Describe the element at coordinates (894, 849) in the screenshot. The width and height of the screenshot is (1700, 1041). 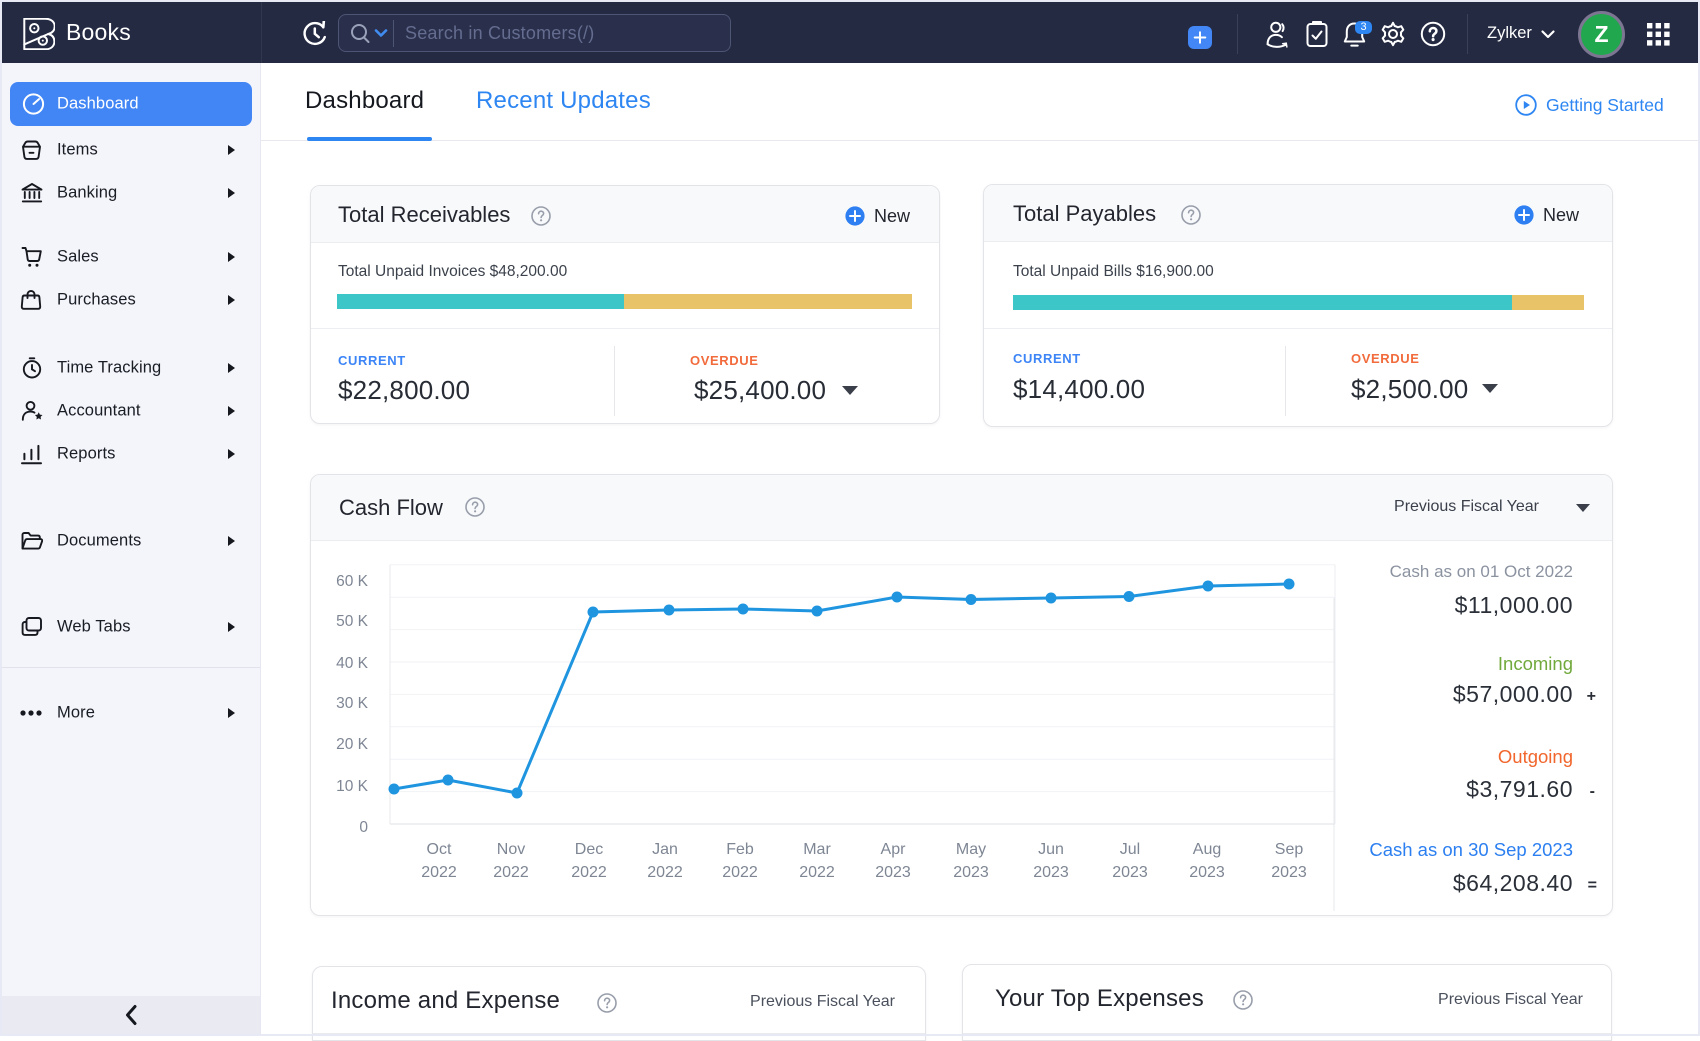
I see `svg-text: Apr` at that location.